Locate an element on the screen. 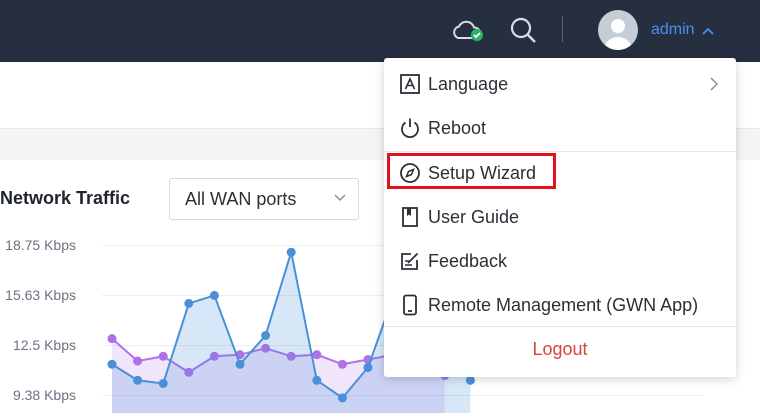 The width and height of the screenshot is (760, 420). menu-item-label: Feedback is located at coordinates (468, 261).